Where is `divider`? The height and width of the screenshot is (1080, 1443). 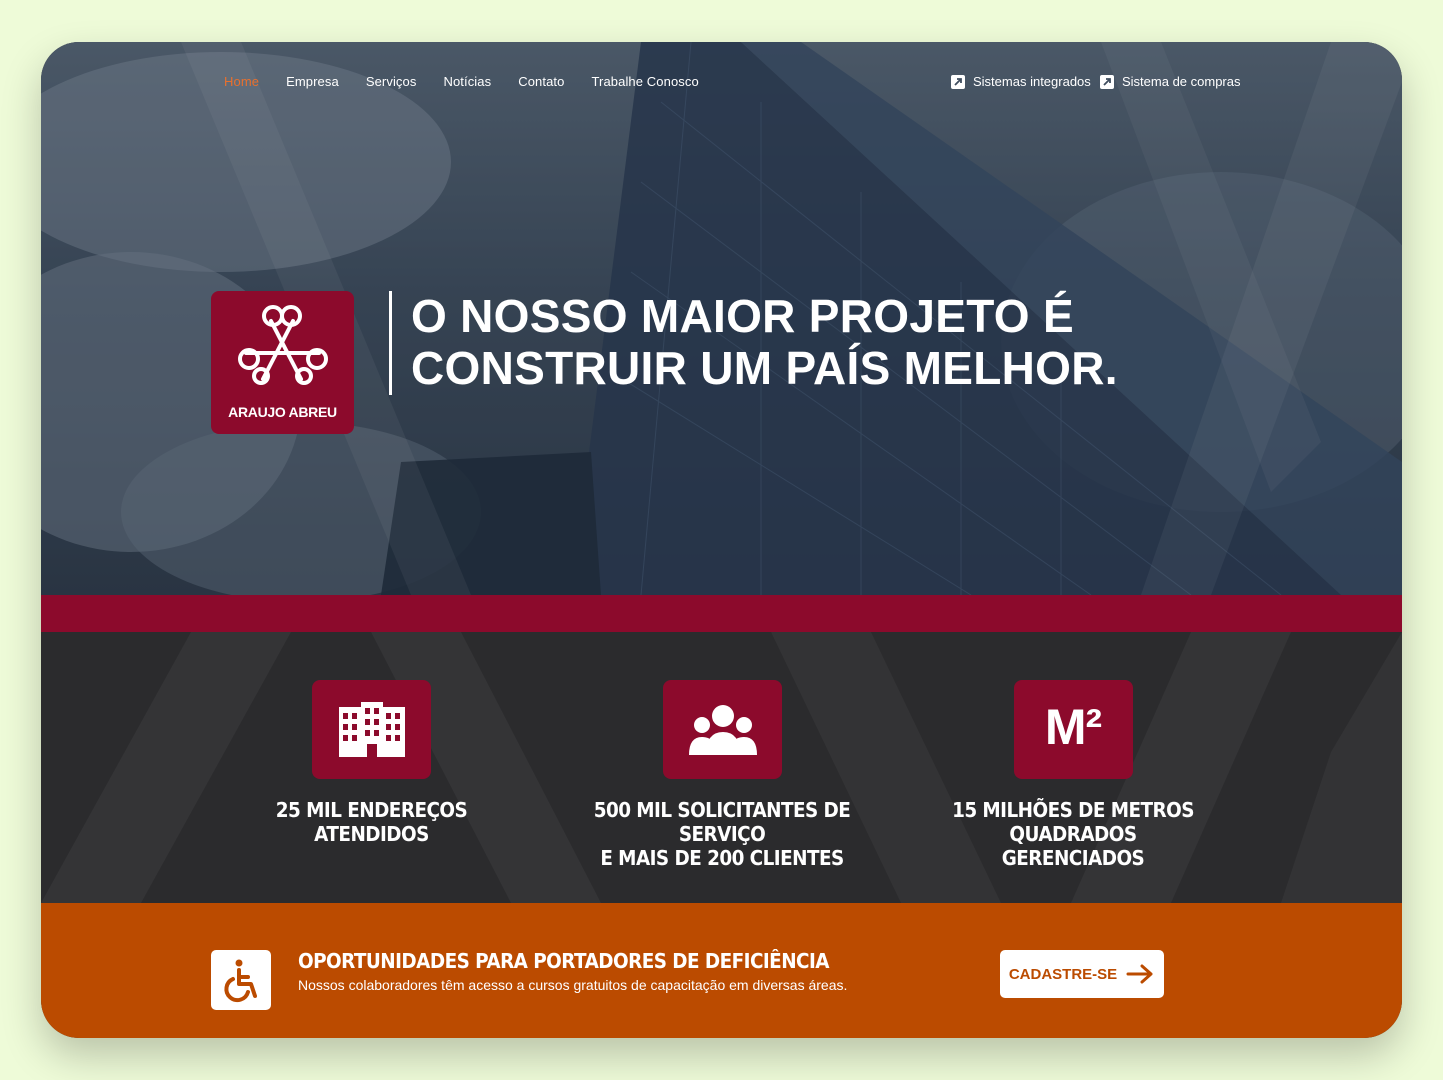 divider is located at coordinates (390, 343).